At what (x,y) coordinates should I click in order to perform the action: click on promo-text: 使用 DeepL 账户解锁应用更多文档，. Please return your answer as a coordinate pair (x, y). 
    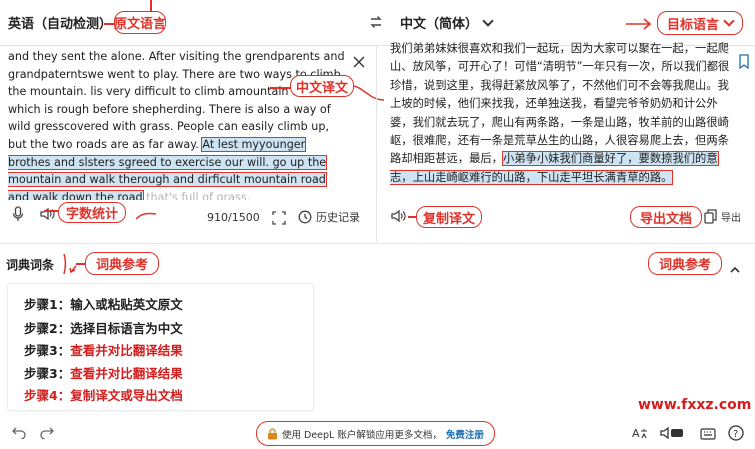
    Looking at the image, I should click on (362, 435).